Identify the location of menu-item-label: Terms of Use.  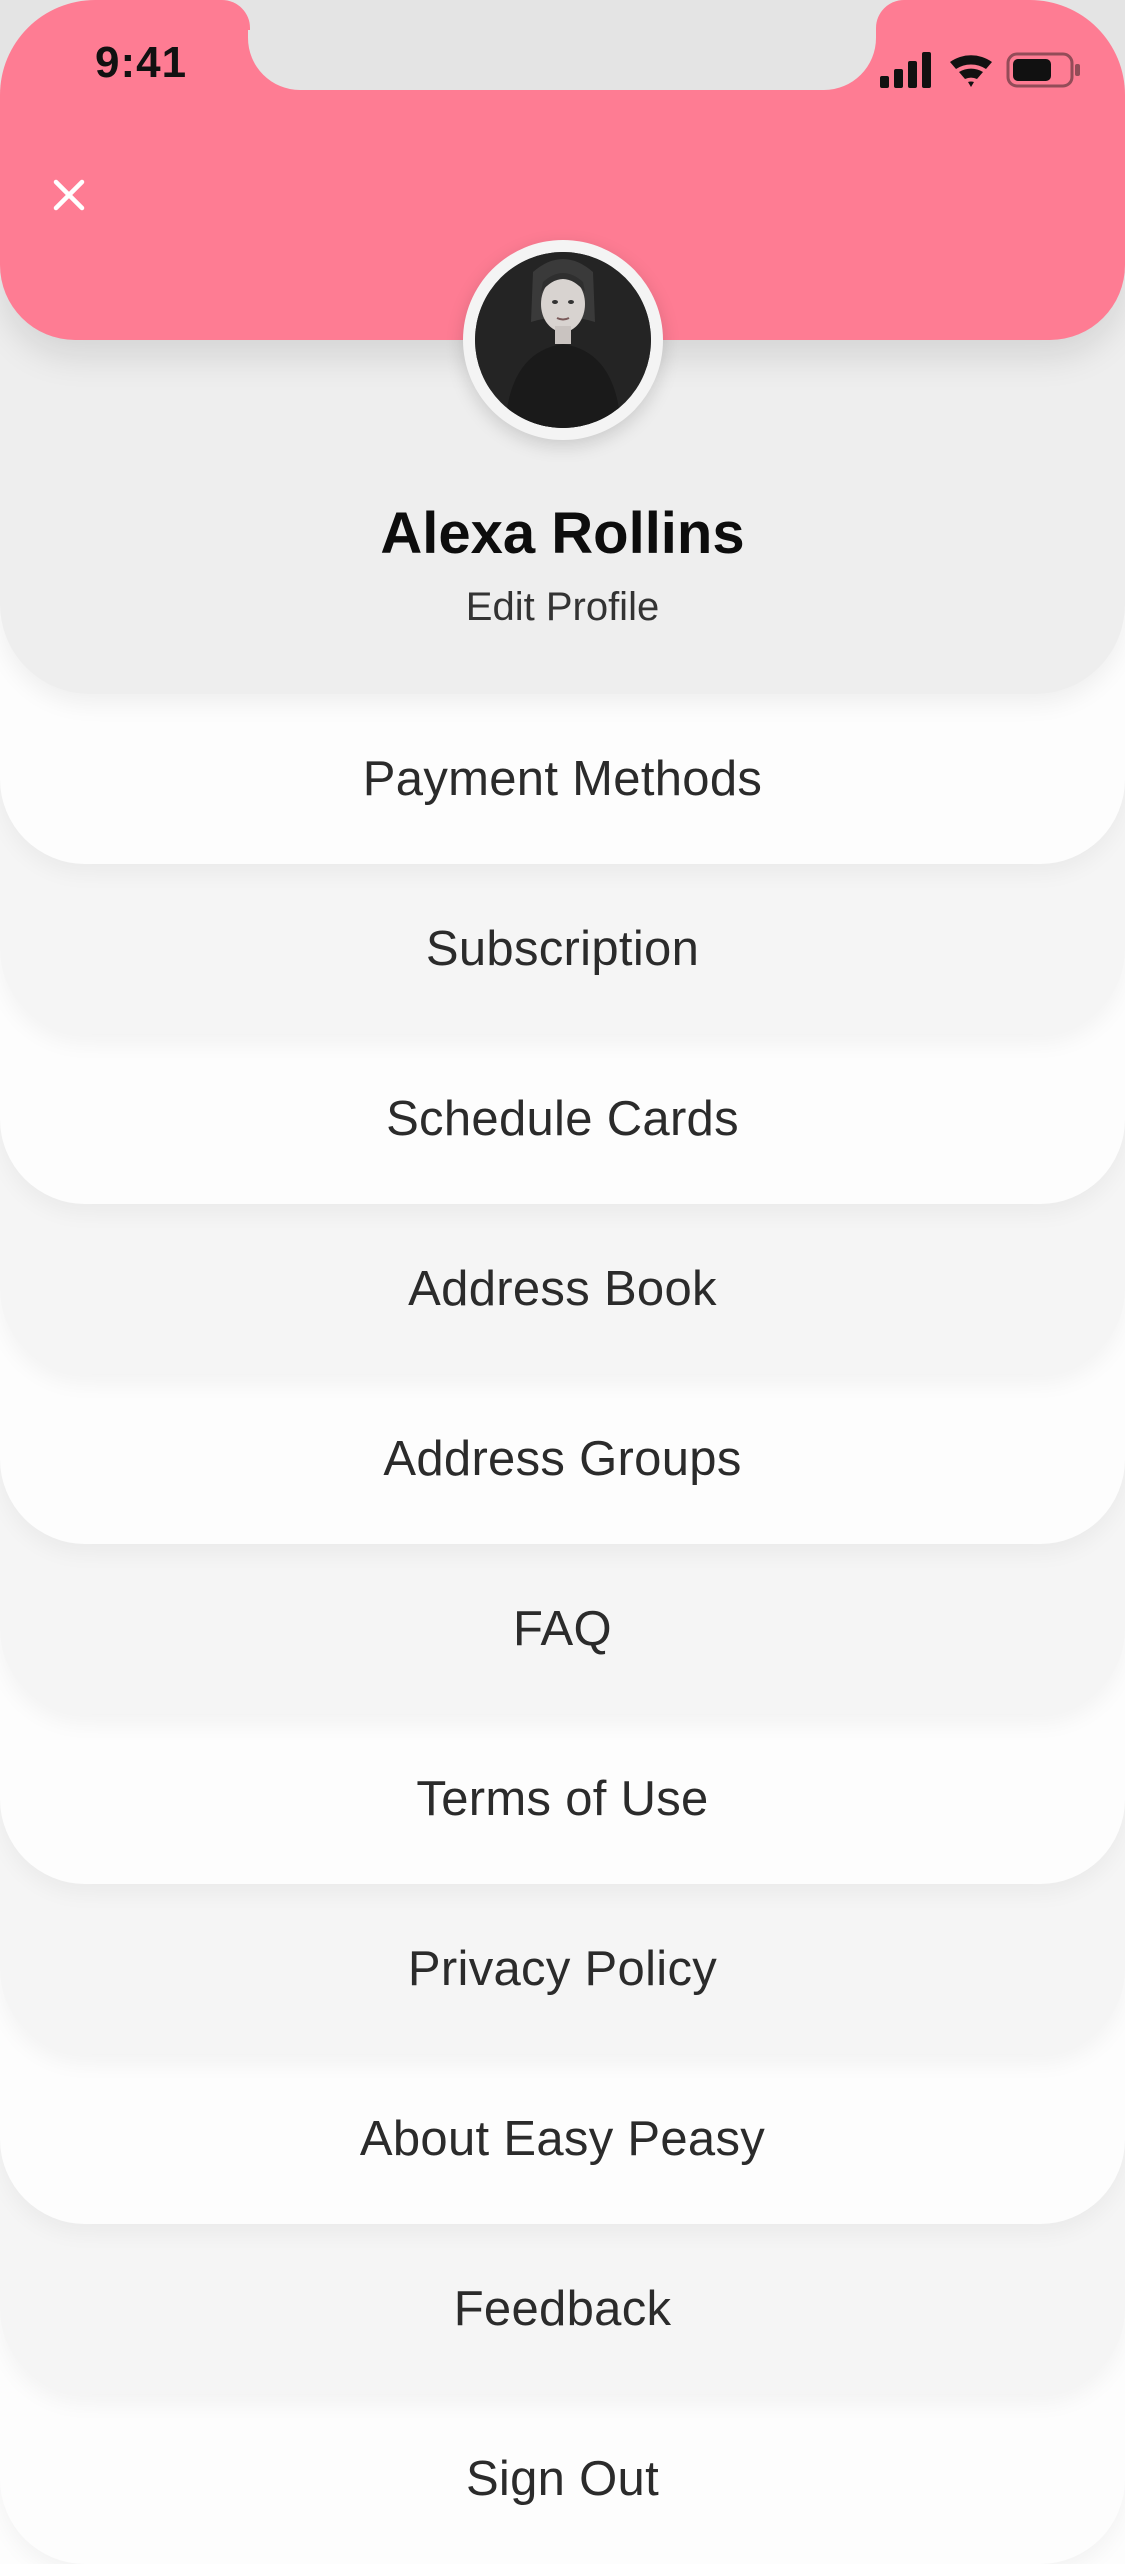
(562, 1799).